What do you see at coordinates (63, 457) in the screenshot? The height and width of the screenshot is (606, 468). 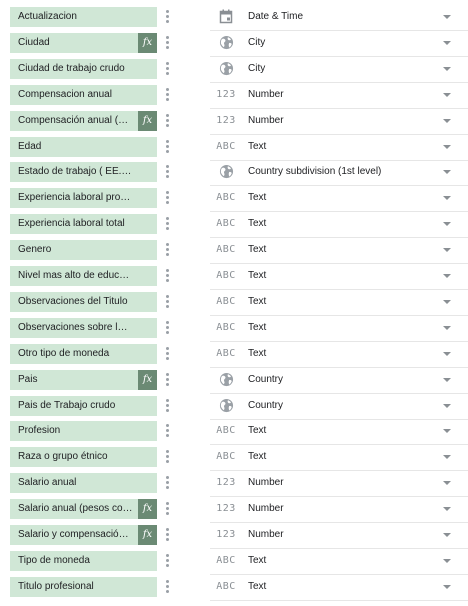 I see `field-name-label: Raza o grupo étnico` at bounding box center [63, 457].